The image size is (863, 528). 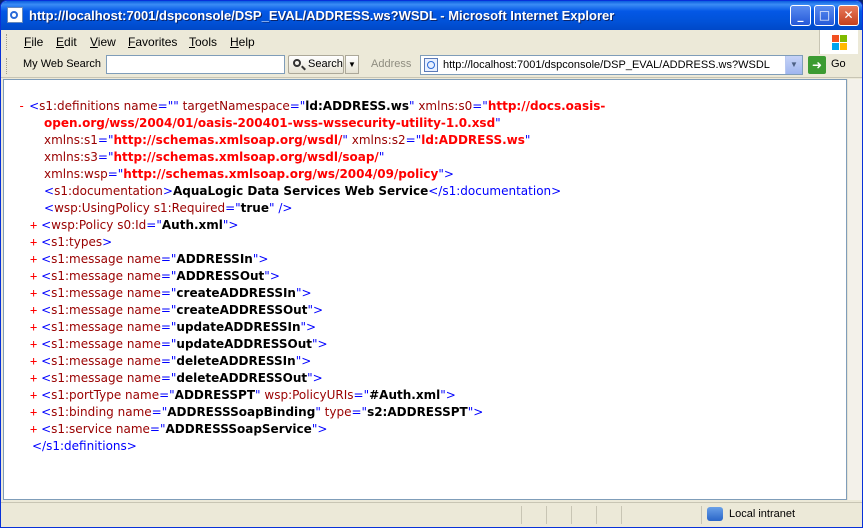 What do you see at coordinates (431, 42) in the screenshot?
I see `menu-bar: File Edit View Favorites Tools Help` at bounding box center [431, 42].